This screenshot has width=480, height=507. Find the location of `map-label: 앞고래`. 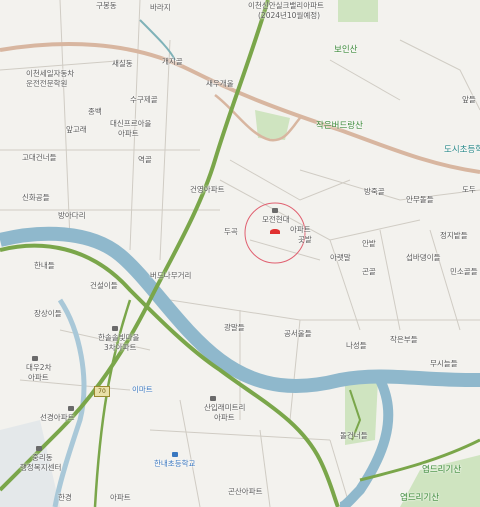

map-label: 앞고래 is located at coordinates (76, 129).